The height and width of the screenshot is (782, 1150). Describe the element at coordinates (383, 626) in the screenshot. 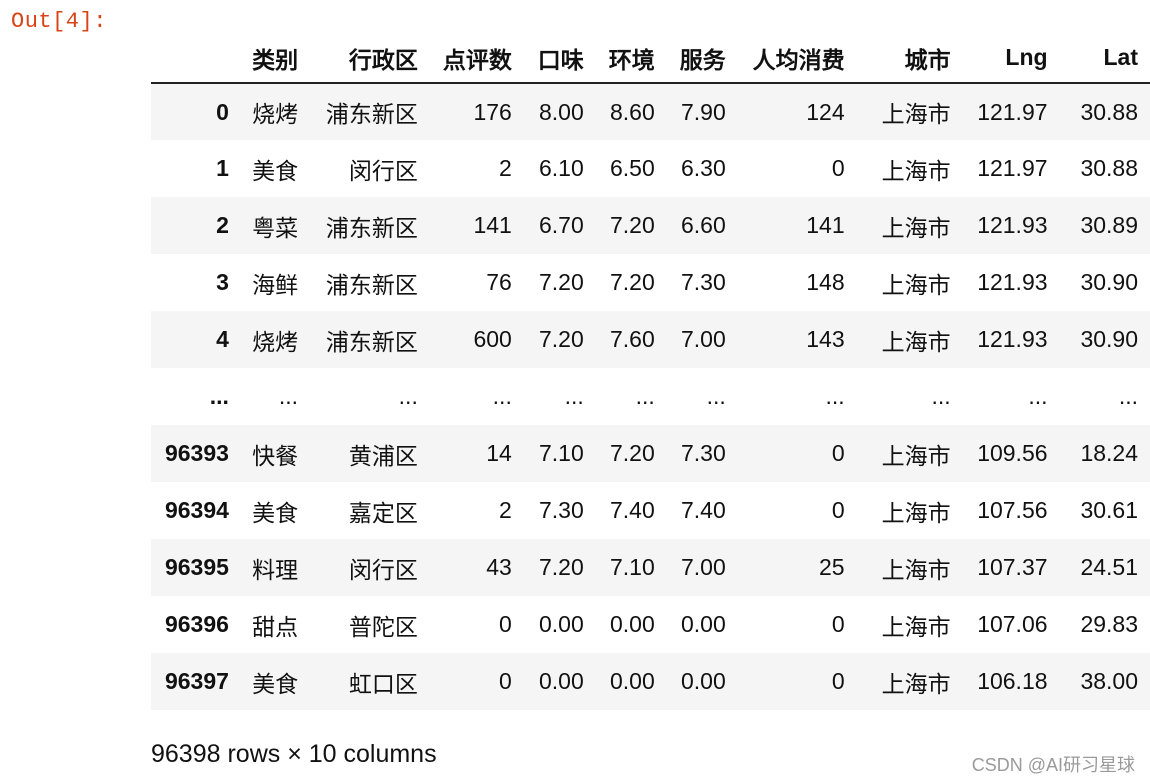

I see `table-cell: 普陀区` at that location.